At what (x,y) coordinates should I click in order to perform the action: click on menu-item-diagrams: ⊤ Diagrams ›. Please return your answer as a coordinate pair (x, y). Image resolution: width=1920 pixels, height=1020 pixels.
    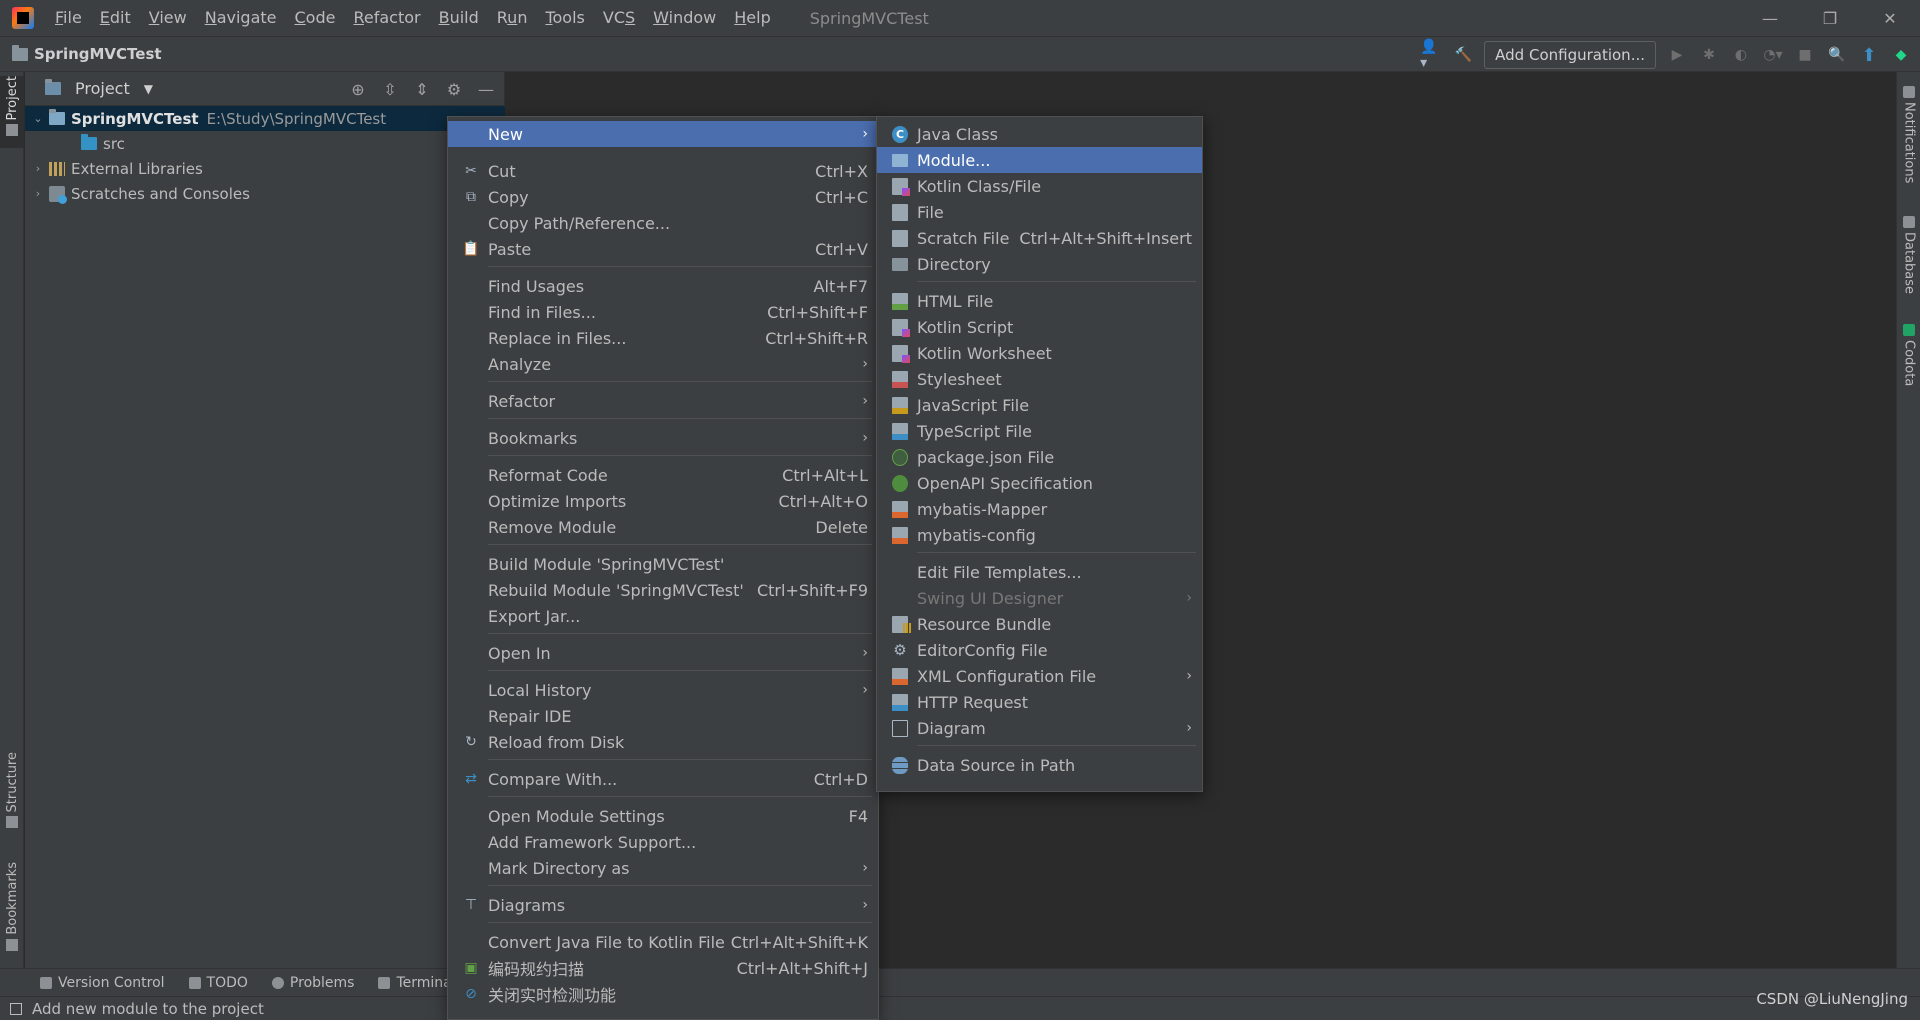
    Looking at the image, I should click on (663, 905).